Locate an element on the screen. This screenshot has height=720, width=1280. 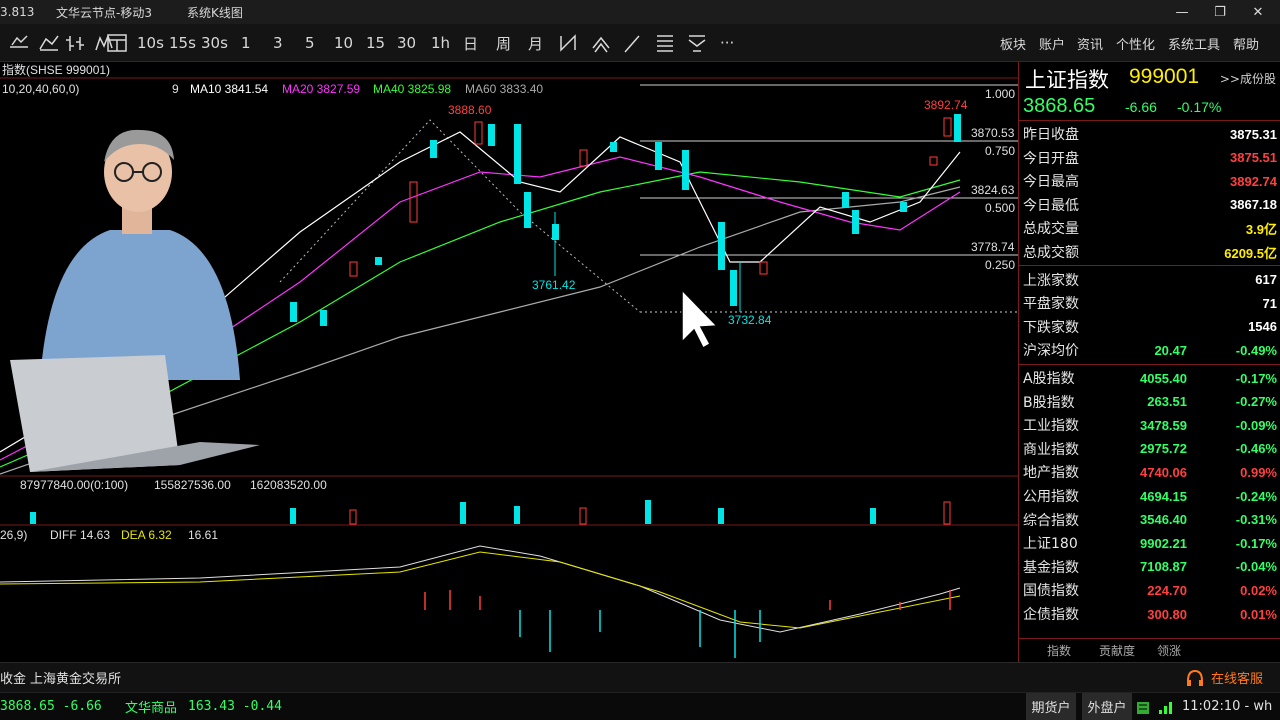
period-1h: 1h is located at coordinates (440, 43).